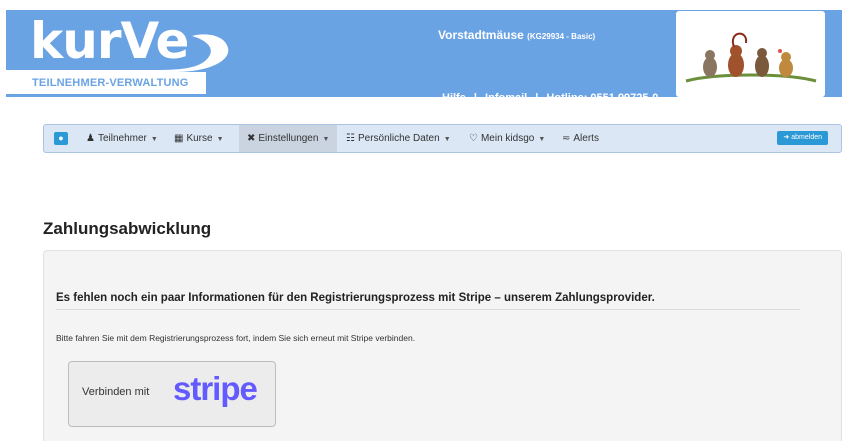 Image resolution: width=854 pixels, height=441 pixels. What do you see at coordinates (350, 138) in the screenshot?
I see `barcode-icon: ☷` at bounding box center [350, 138].